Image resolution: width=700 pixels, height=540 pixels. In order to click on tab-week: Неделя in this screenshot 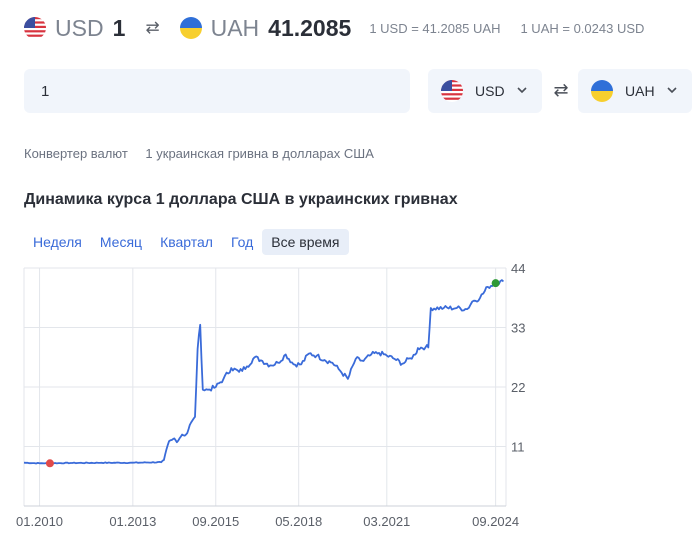, I will do `click(57, 242)`.